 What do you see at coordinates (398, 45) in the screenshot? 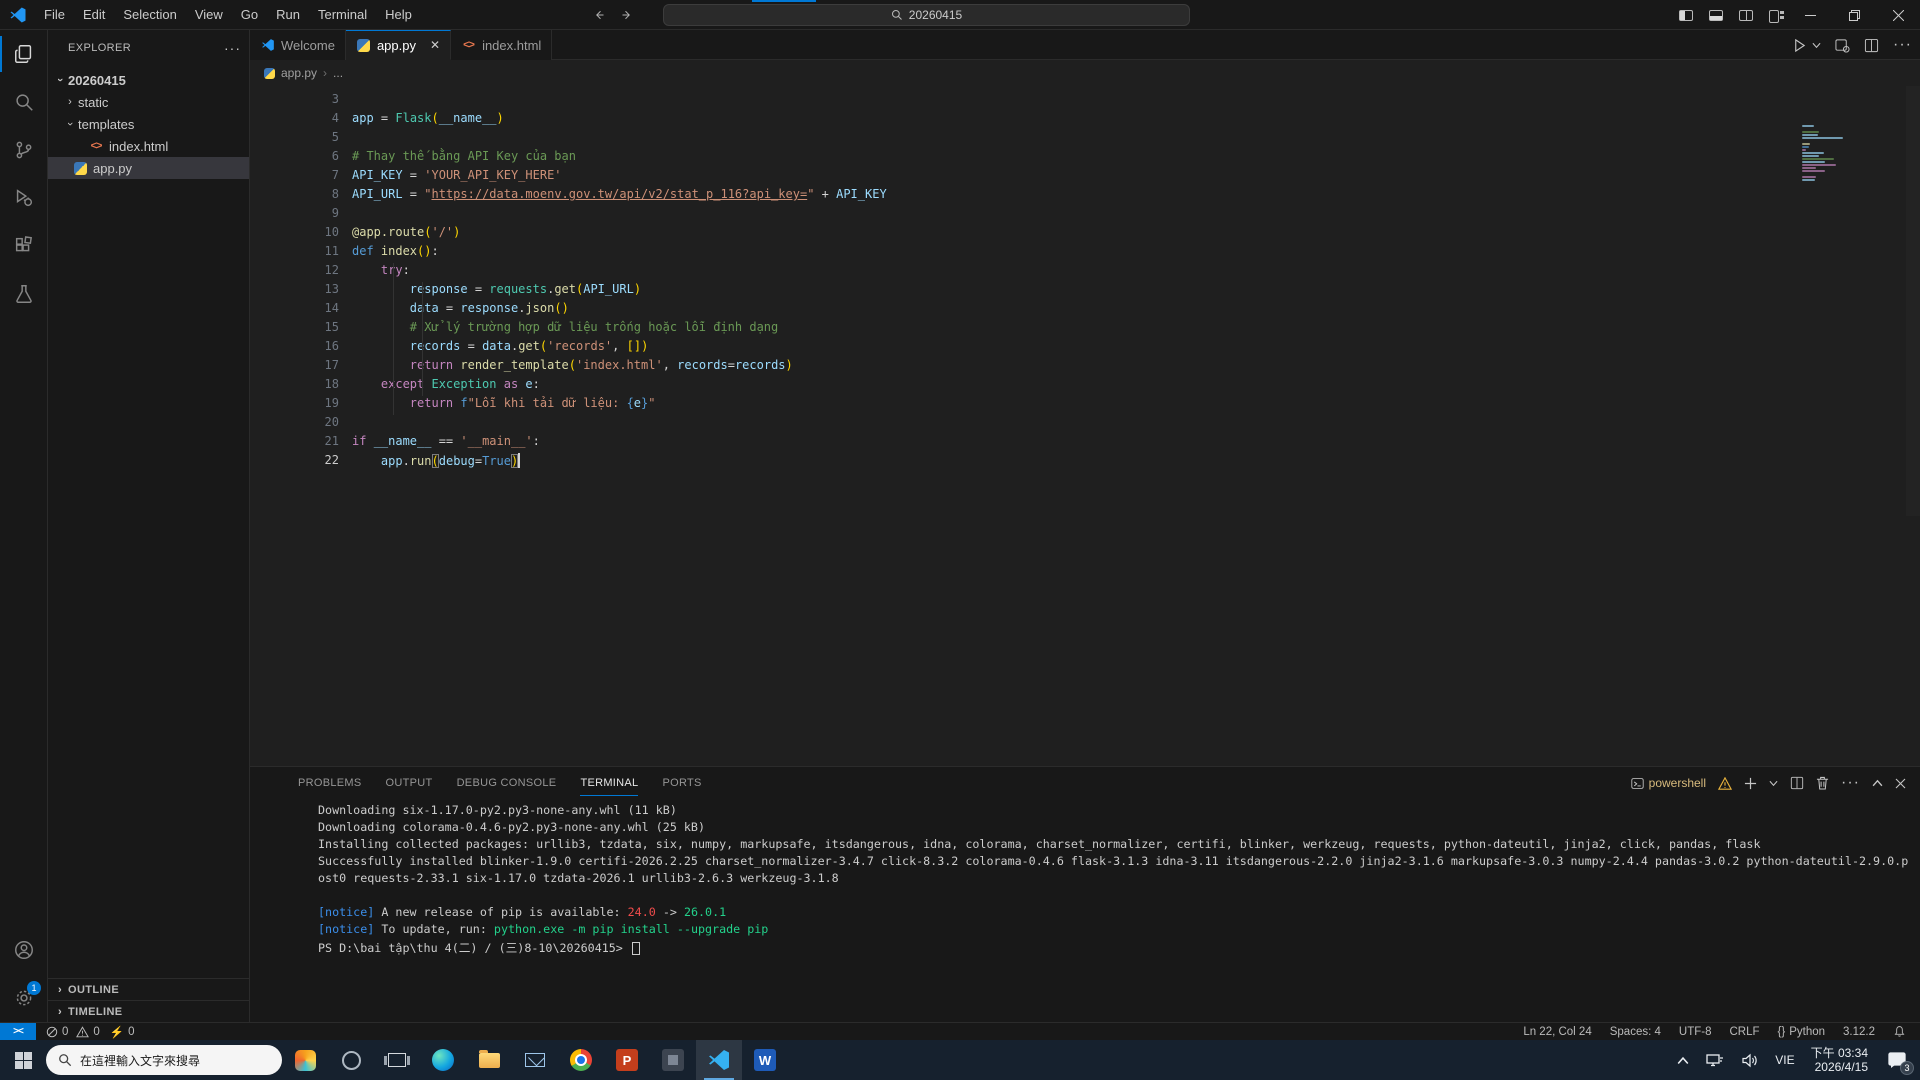
I see `tab-app-py: app.py ✕` at bounding box center [398, 45].